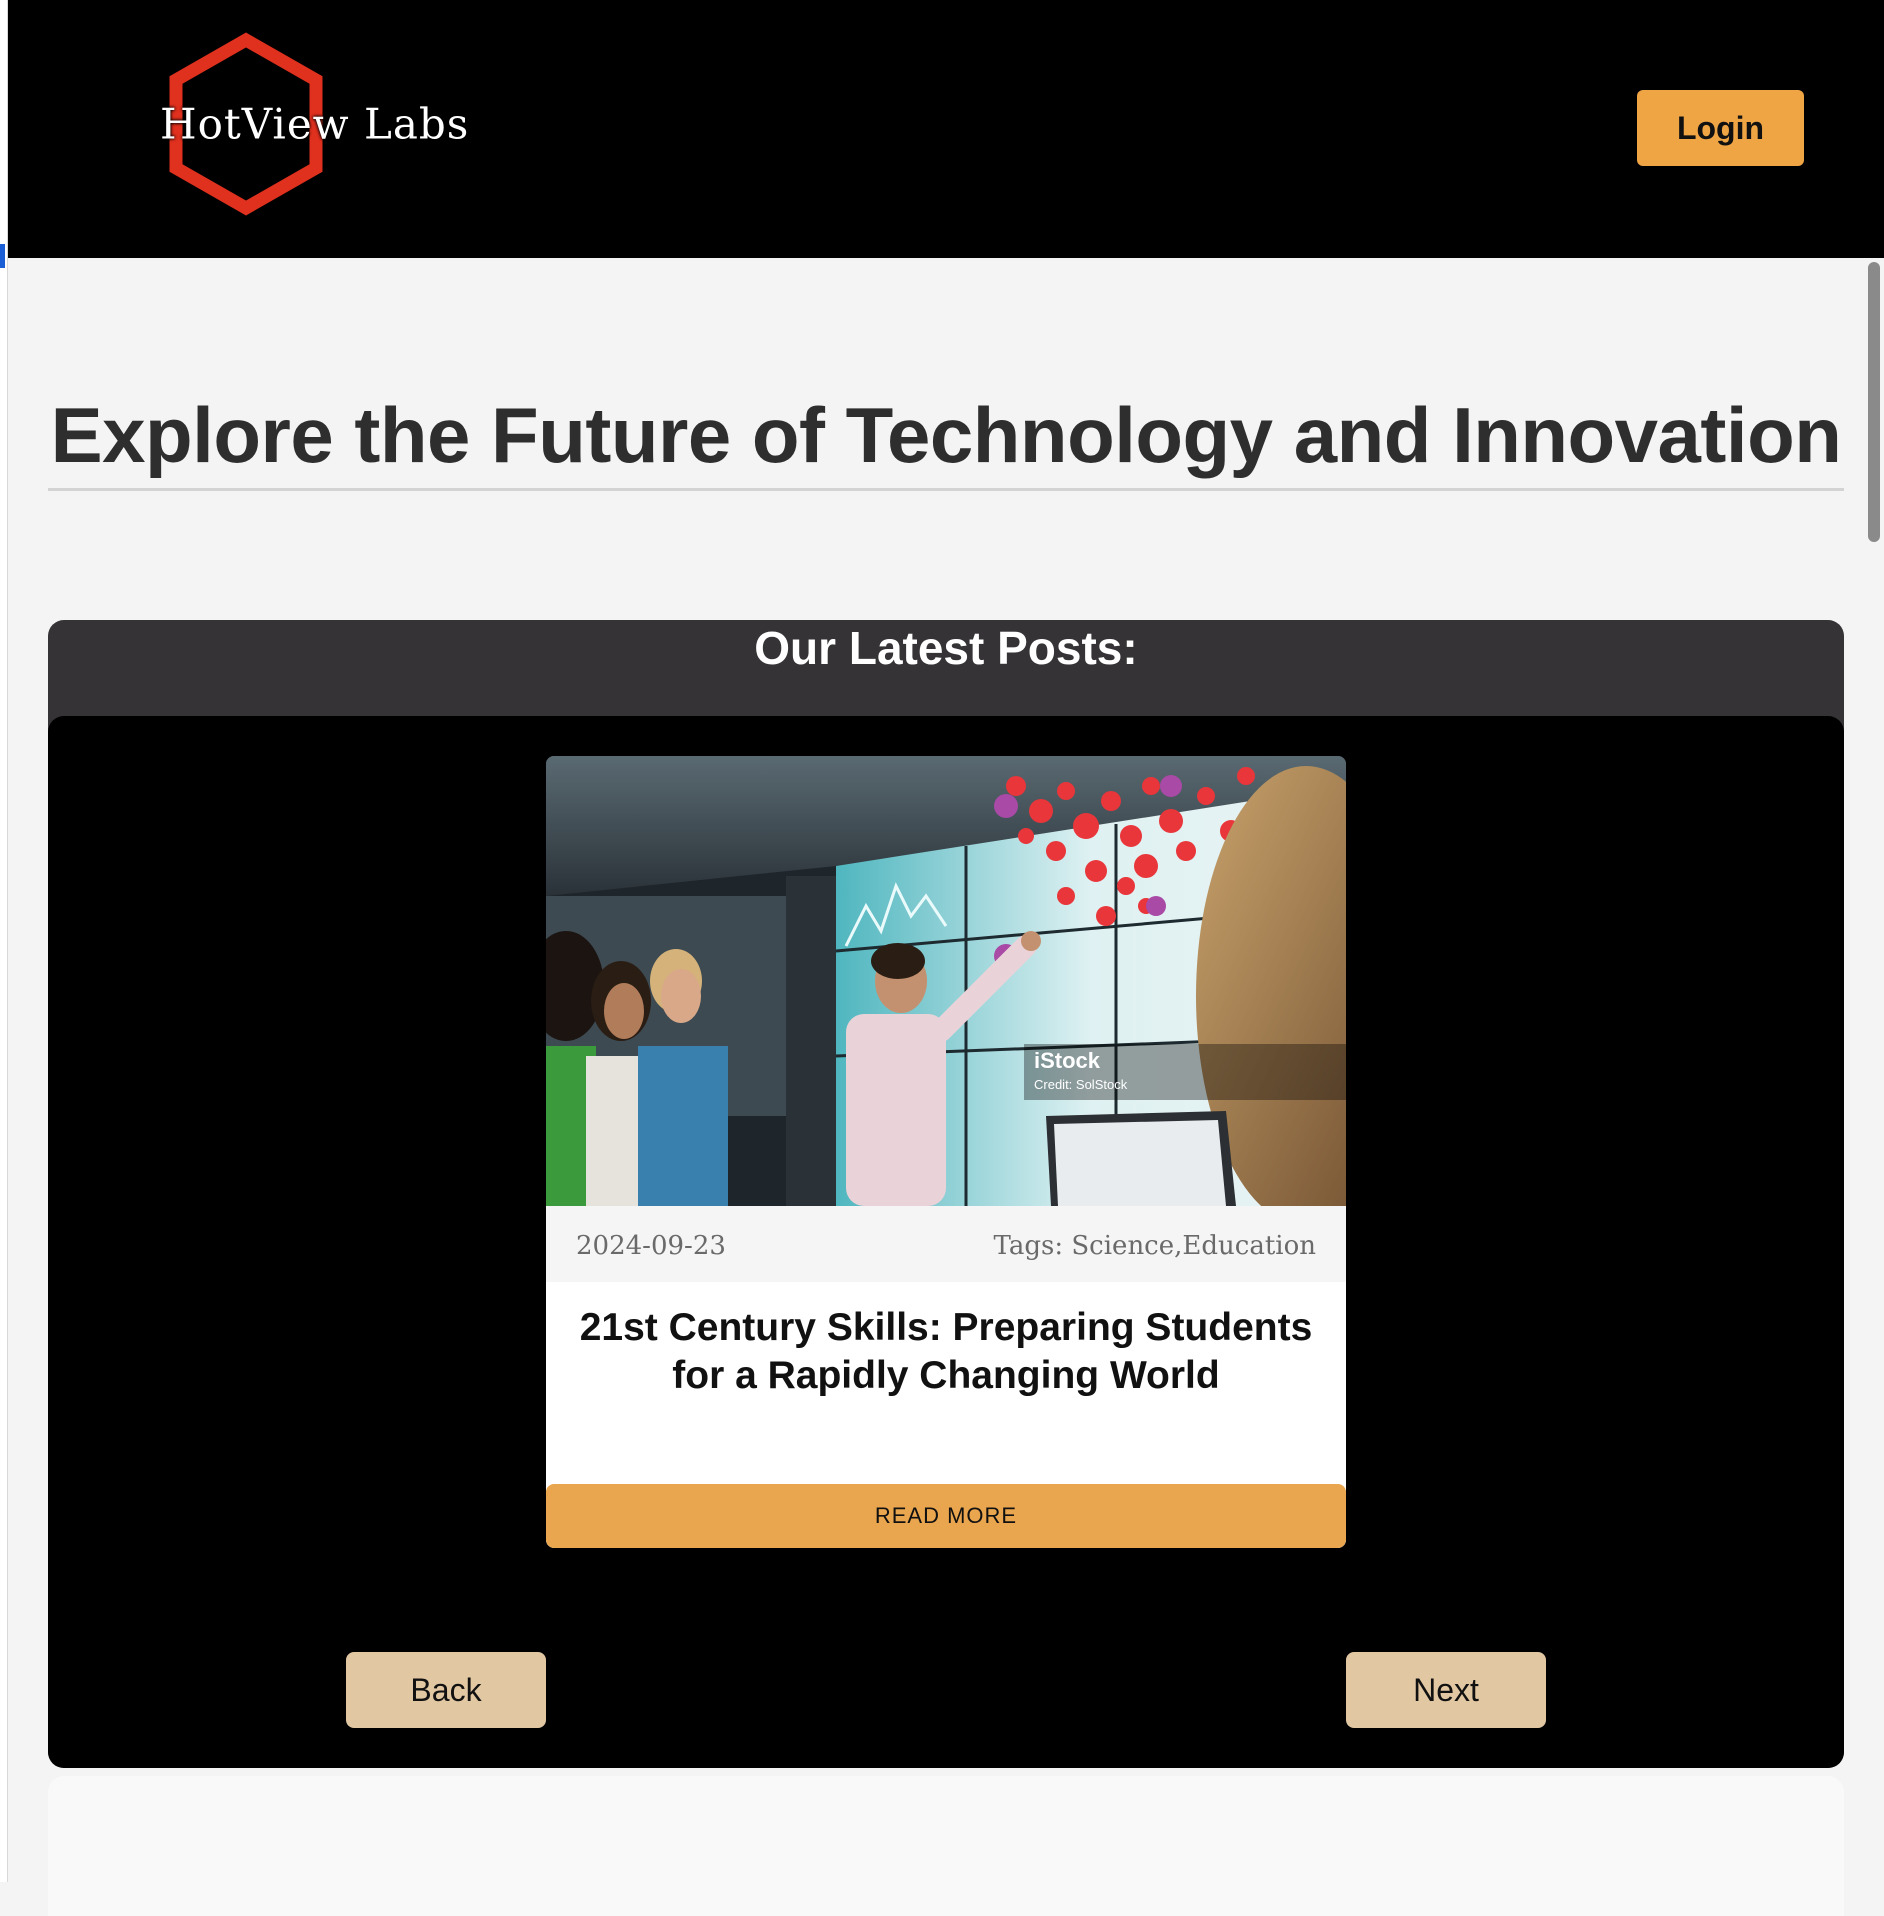 The image size is (1884, 1916). Describe the element at coordinates (651, 1246) in the screenshot. I see `post-date: 2024-09-23` at that location.